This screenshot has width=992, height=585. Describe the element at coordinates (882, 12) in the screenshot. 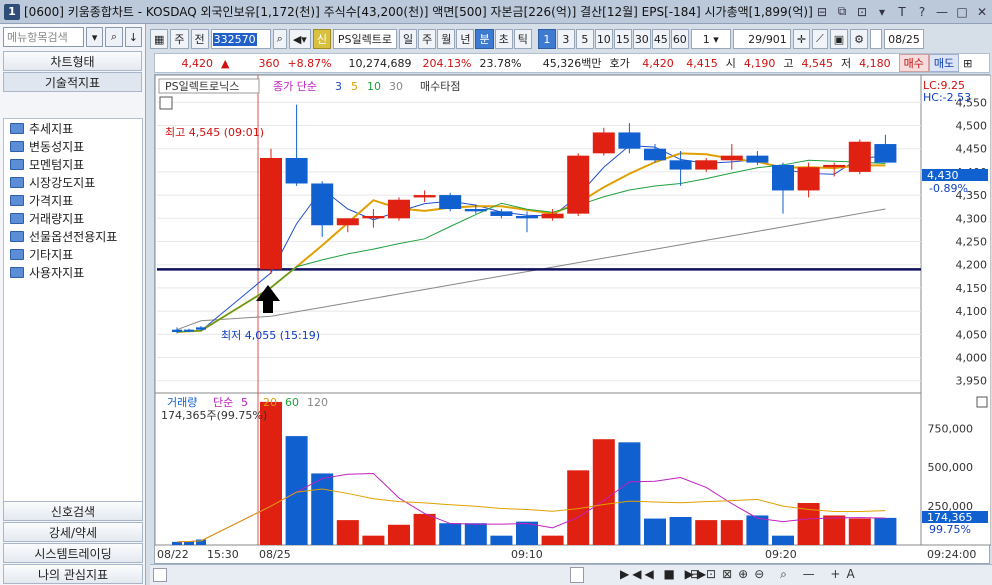

I see `window-button-3: ▾` at that location.